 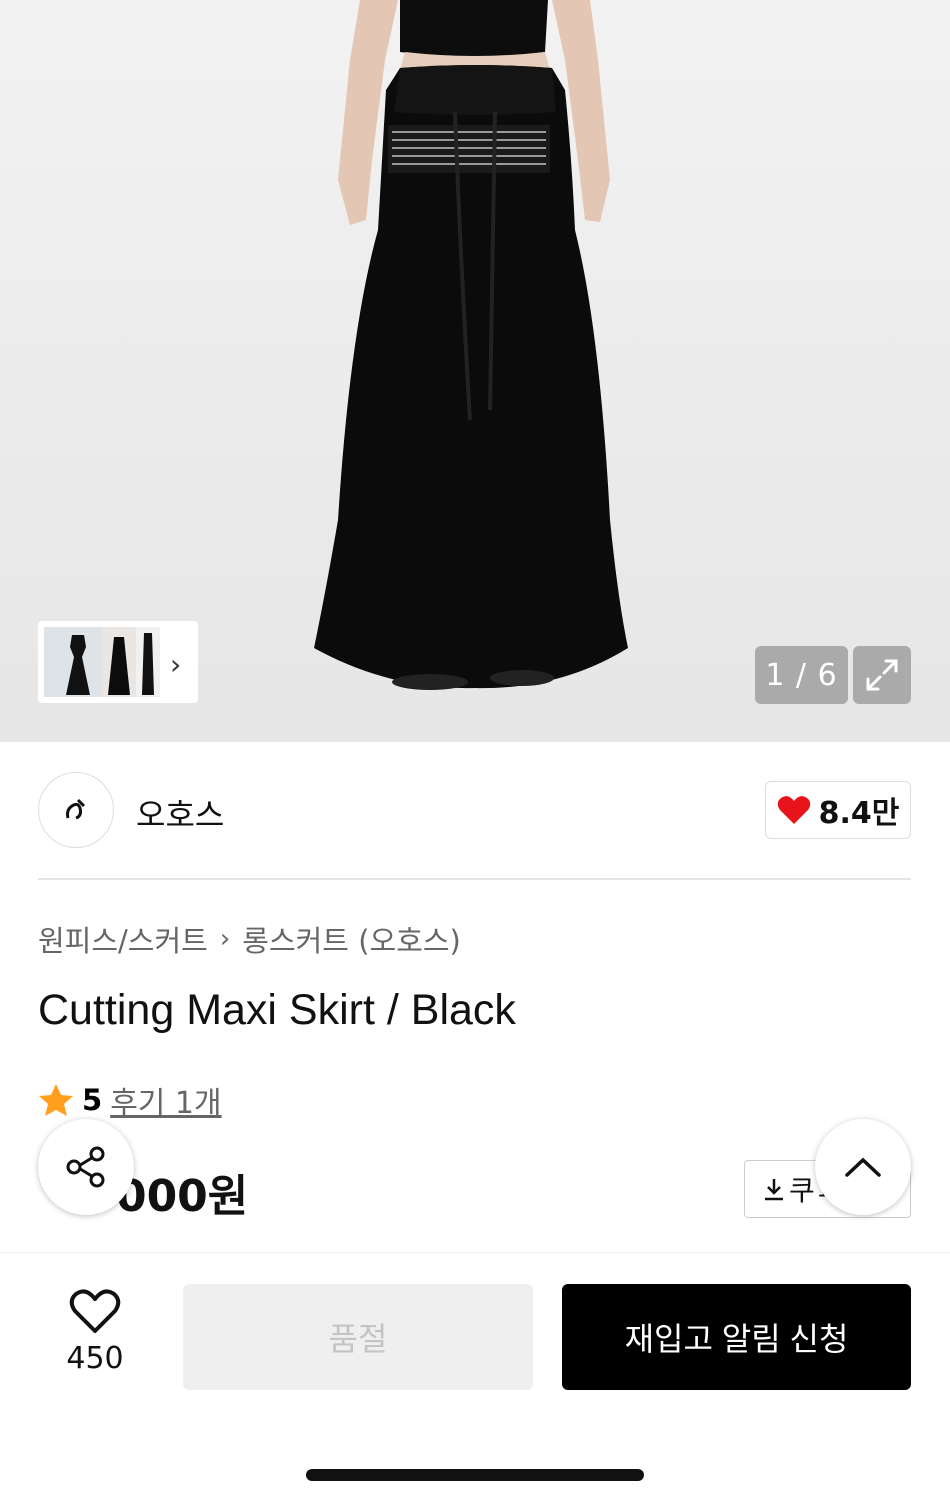 What do you see at coordinates (801, 675) in the screenshot?
I see `image-page-counter: 1 / 6` at bounding box center [801, 675].